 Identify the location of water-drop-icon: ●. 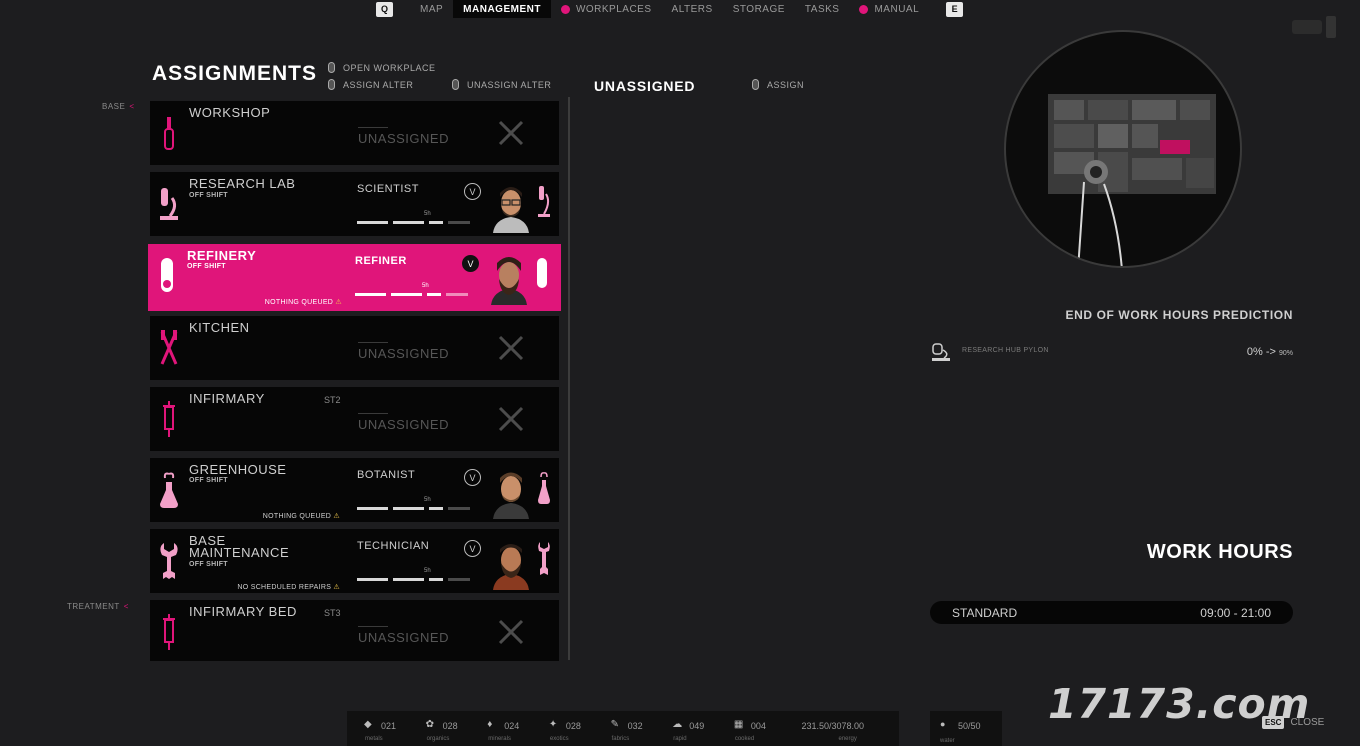
(943, 724).